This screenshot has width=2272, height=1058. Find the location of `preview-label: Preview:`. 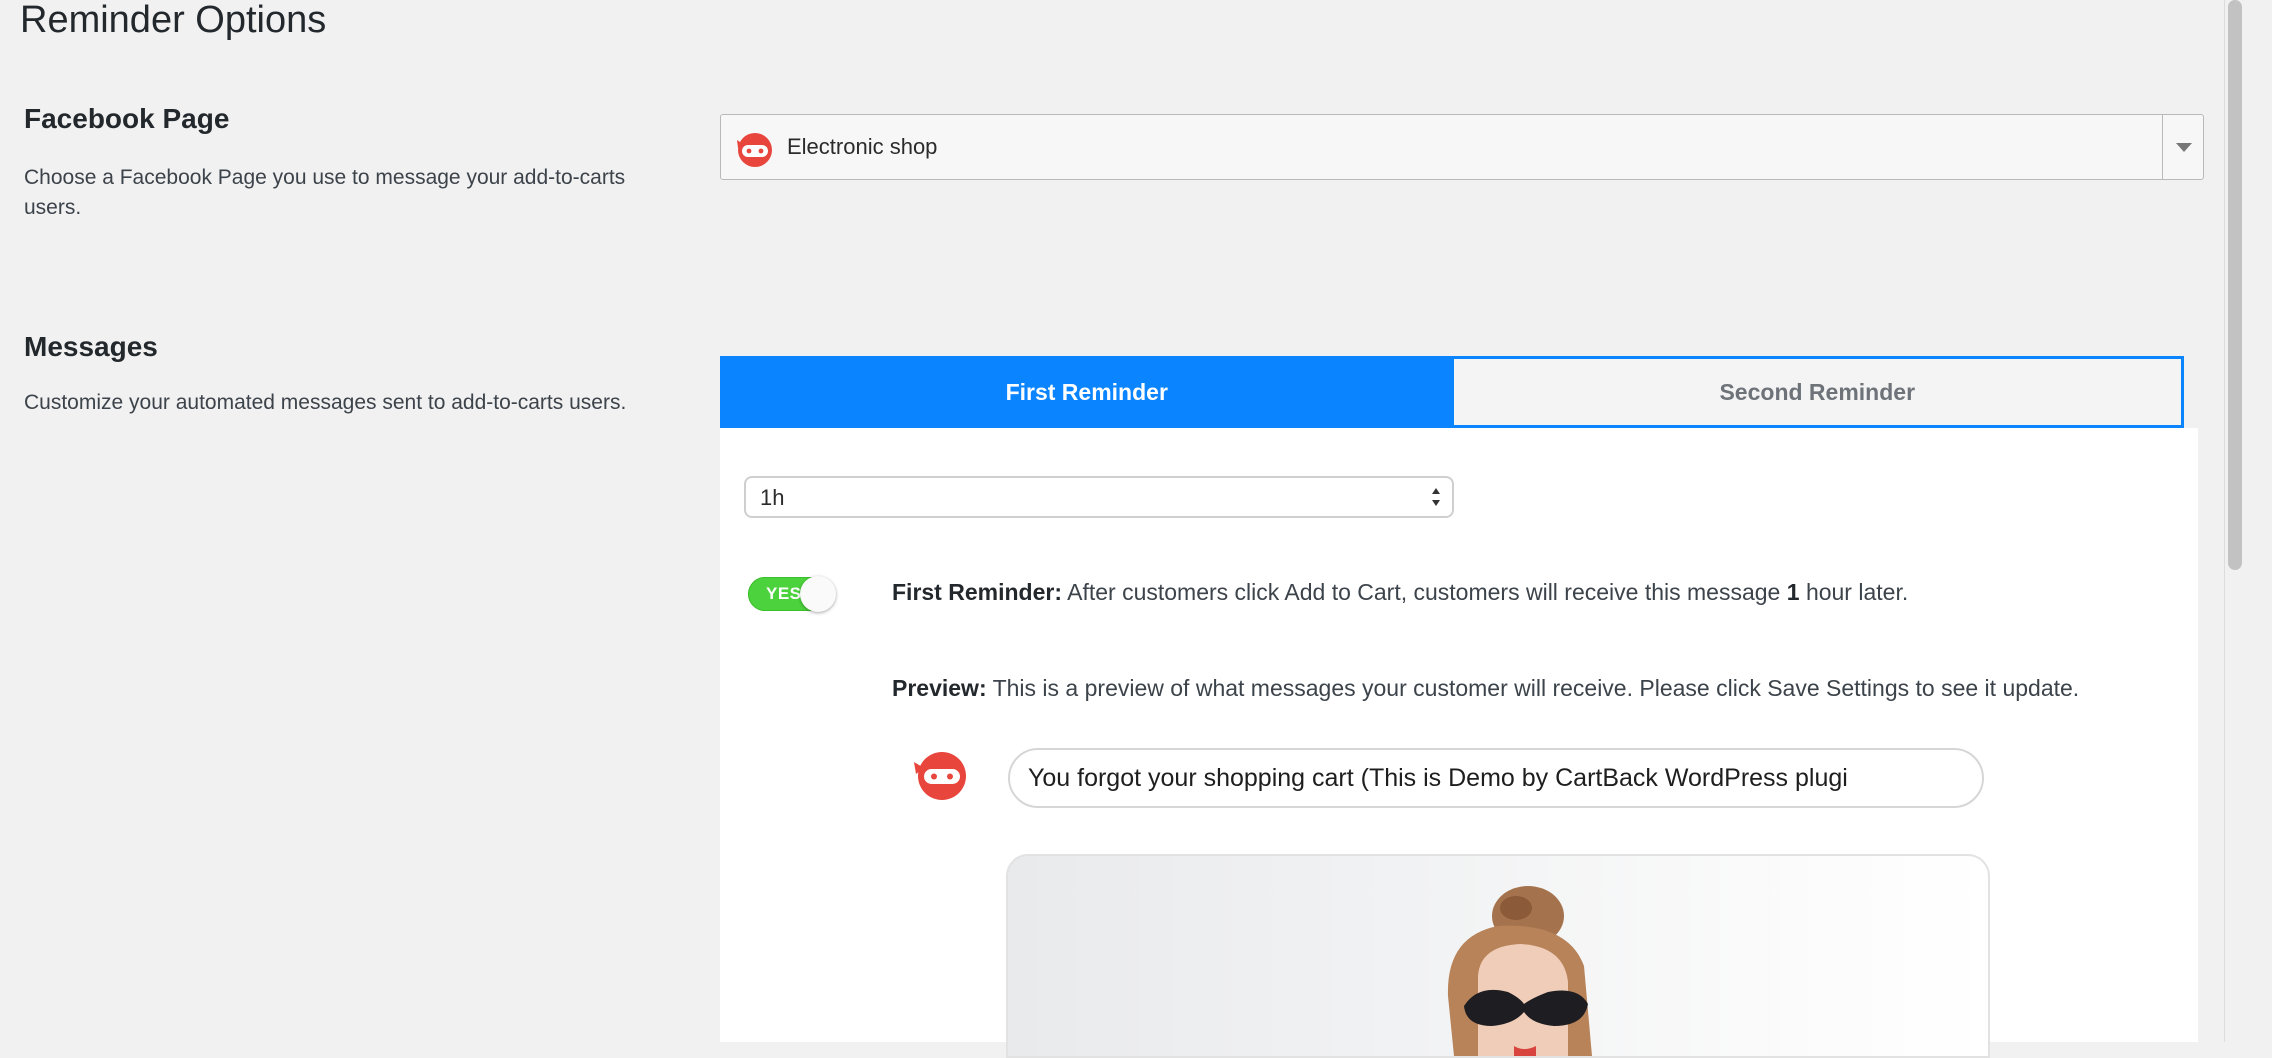

preview-label: Preview: is located at coordinates (939, 688).